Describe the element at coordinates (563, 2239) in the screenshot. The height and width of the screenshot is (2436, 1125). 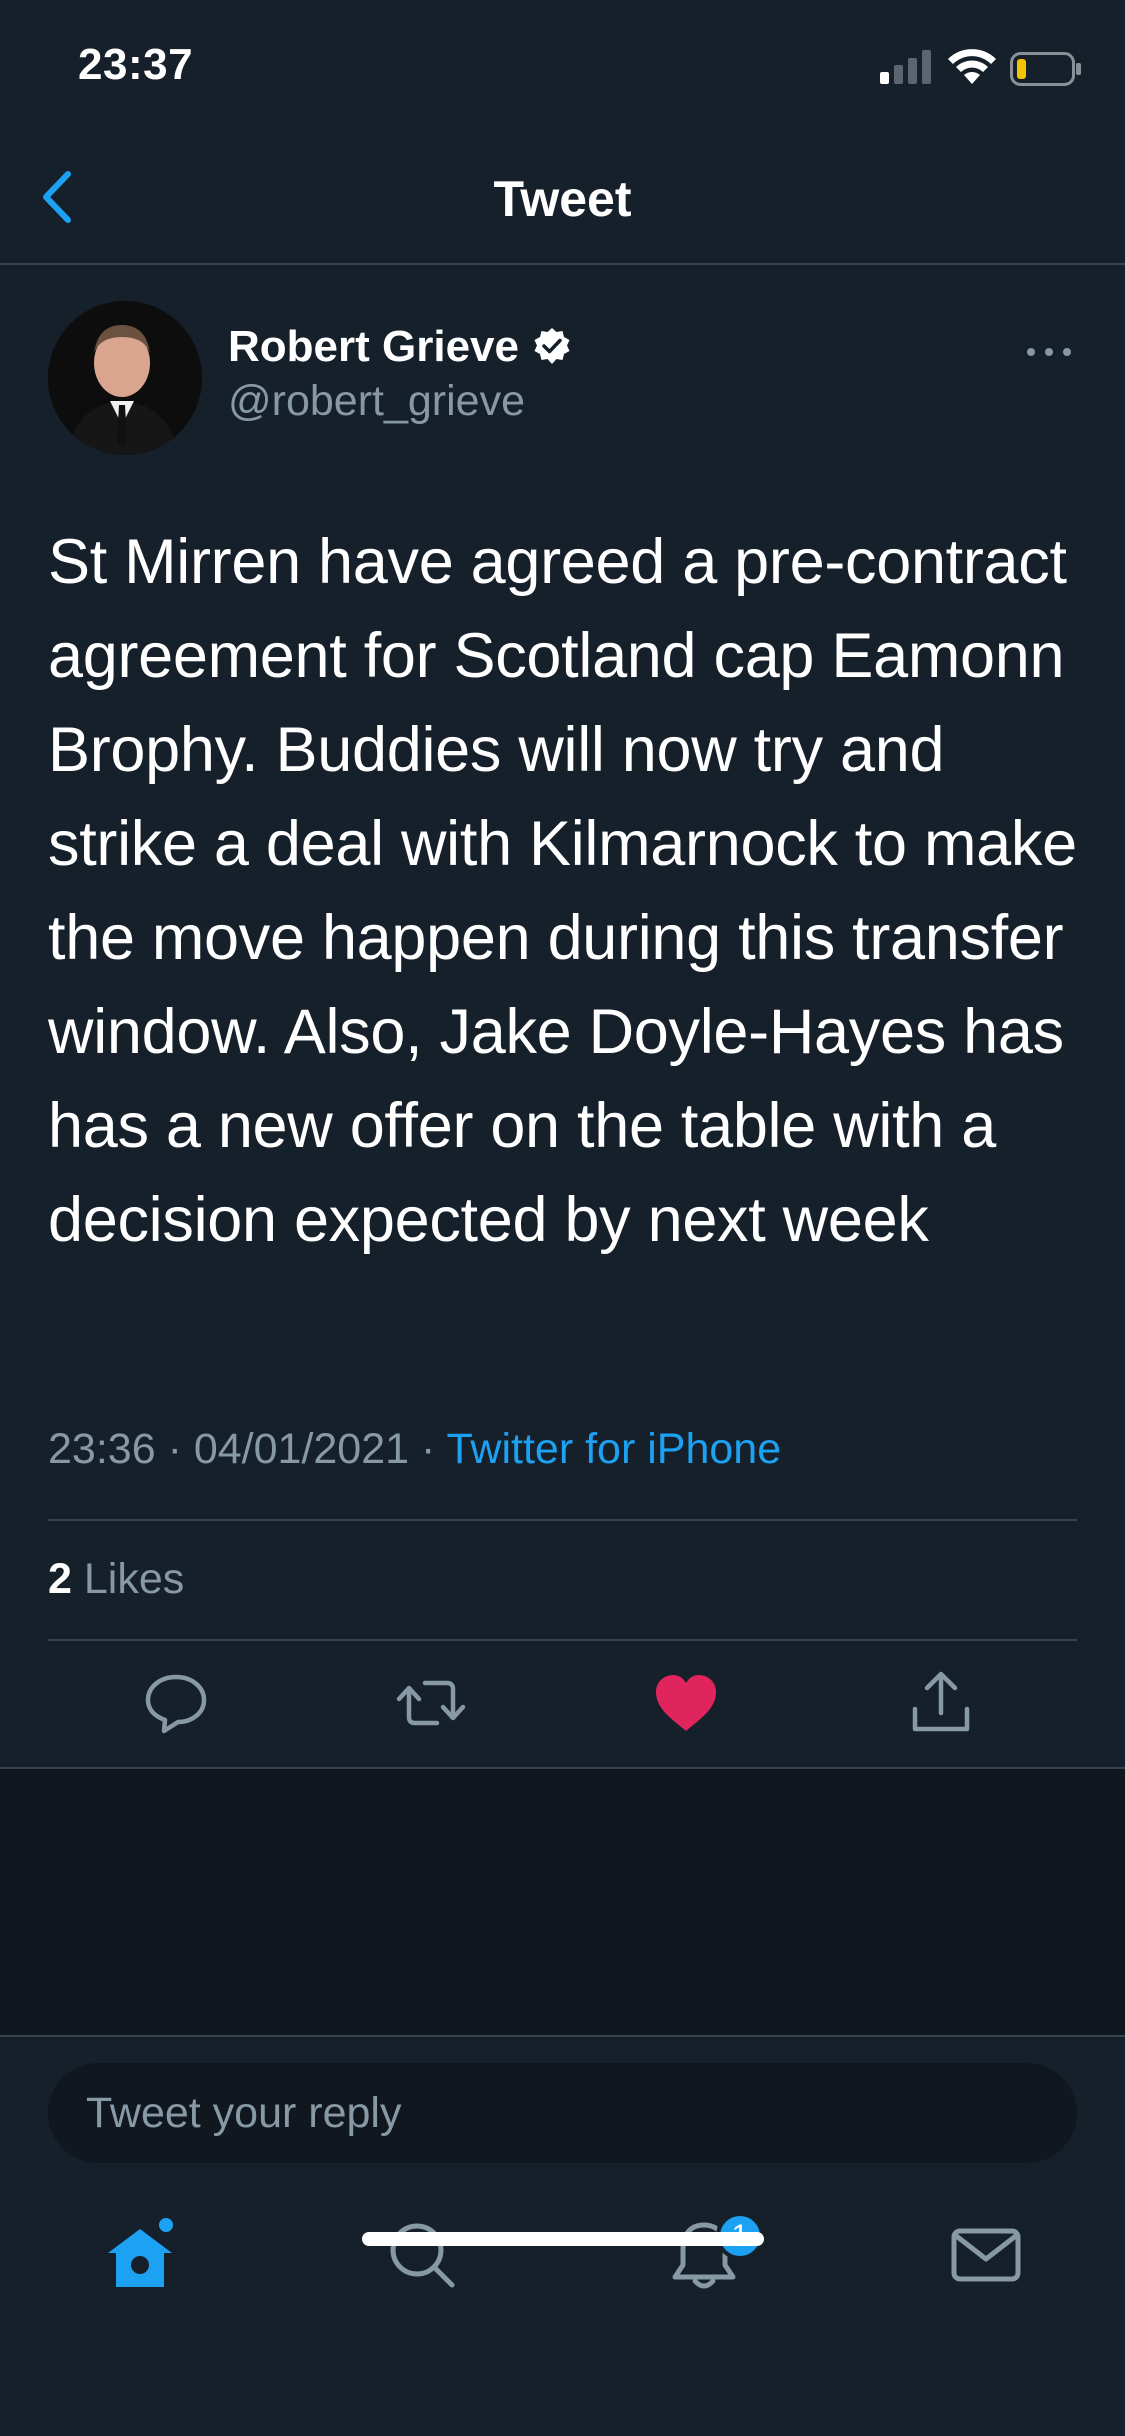
I see `home-indicator` at that location.